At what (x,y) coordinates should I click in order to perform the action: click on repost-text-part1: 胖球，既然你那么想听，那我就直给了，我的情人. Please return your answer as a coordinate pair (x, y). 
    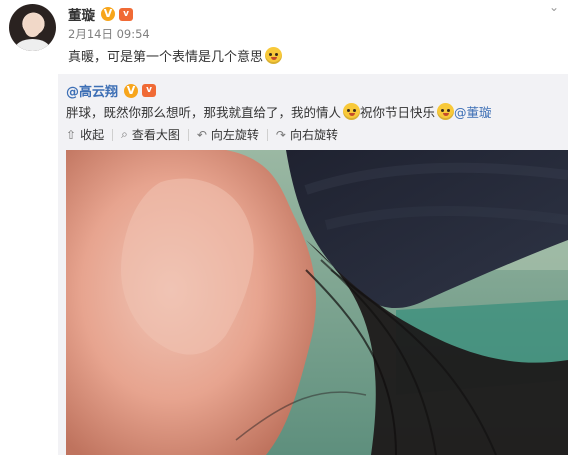
    Looking at the image, I should click on (204, 112).